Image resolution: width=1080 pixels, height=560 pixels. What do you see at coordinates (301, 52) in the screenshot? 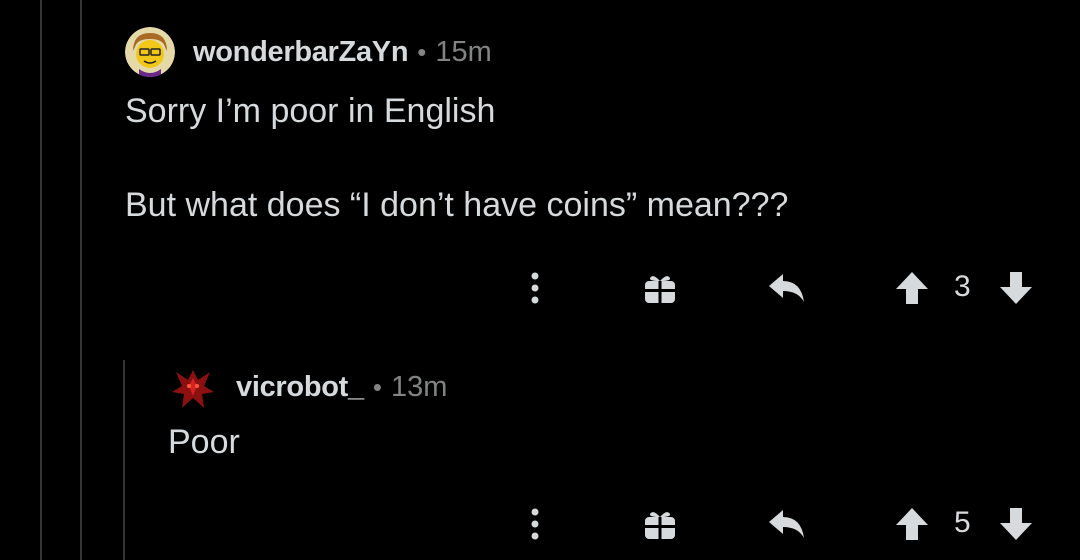
I see `author-name: wonderbarZaYn` at bounding box center [301, 52].